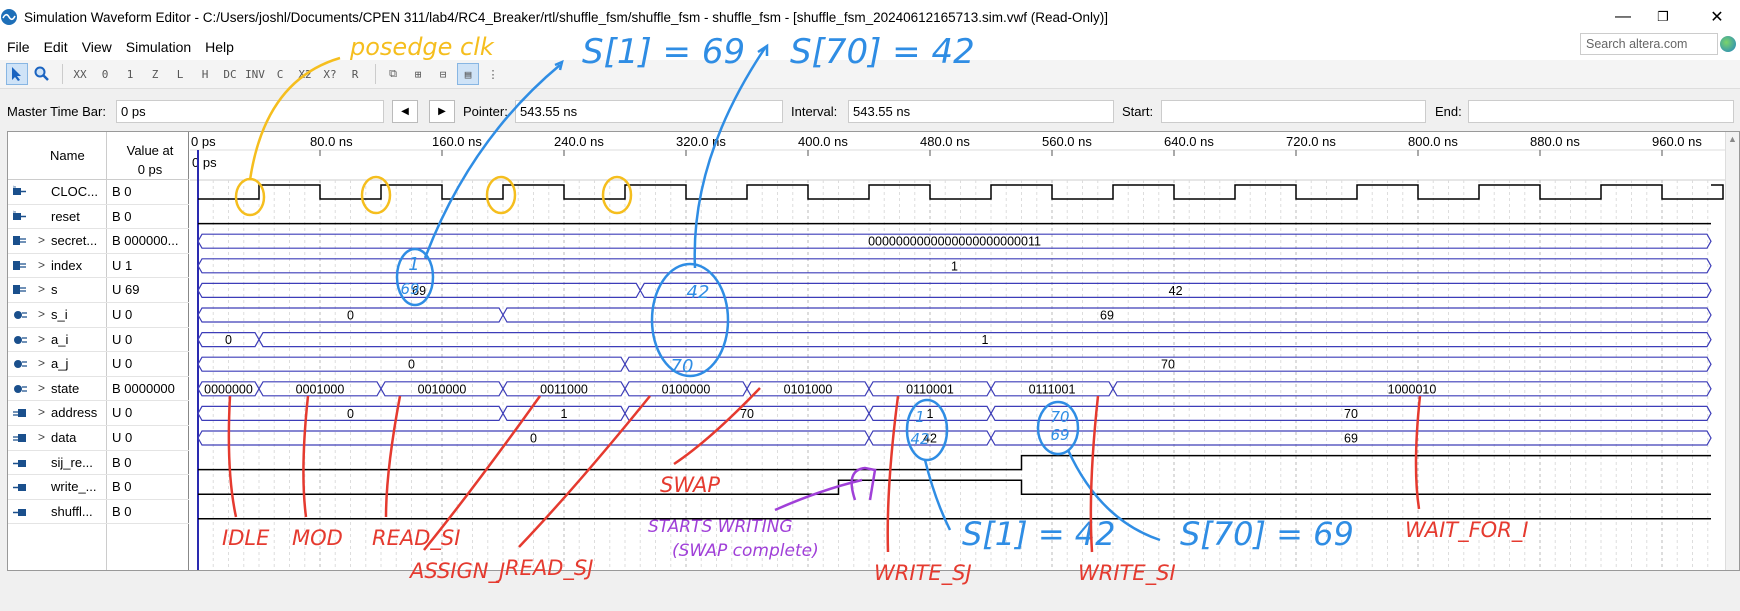 Image resolution: width=1740 pixels, height=611 pixels. What do you see at coordinates (882, 52) in the screenshot?
I see `s70-equals-42-annotation: S[70] = 42` at bounding box center [882, 52].